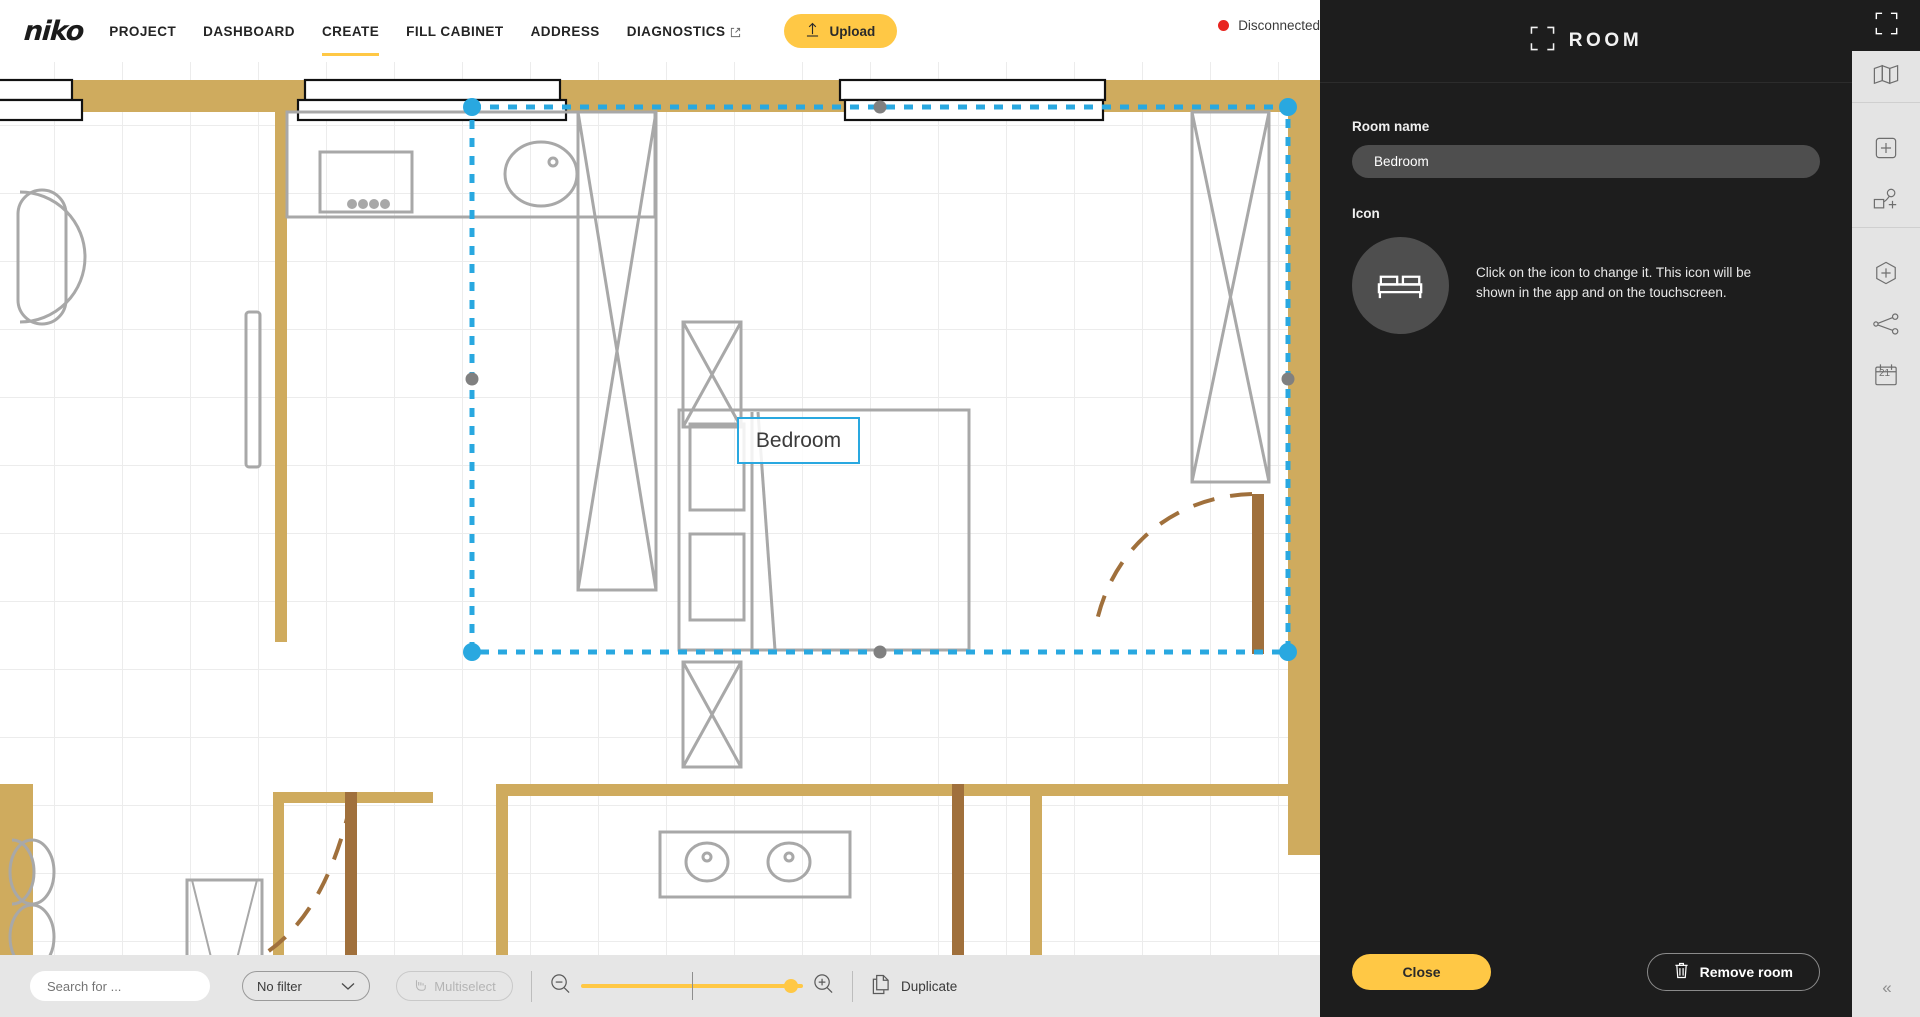  What do you see at coordinates (880, 107) in the screenshot?
I see `selection-handle-top-middle` at bounding box center [880, 107].